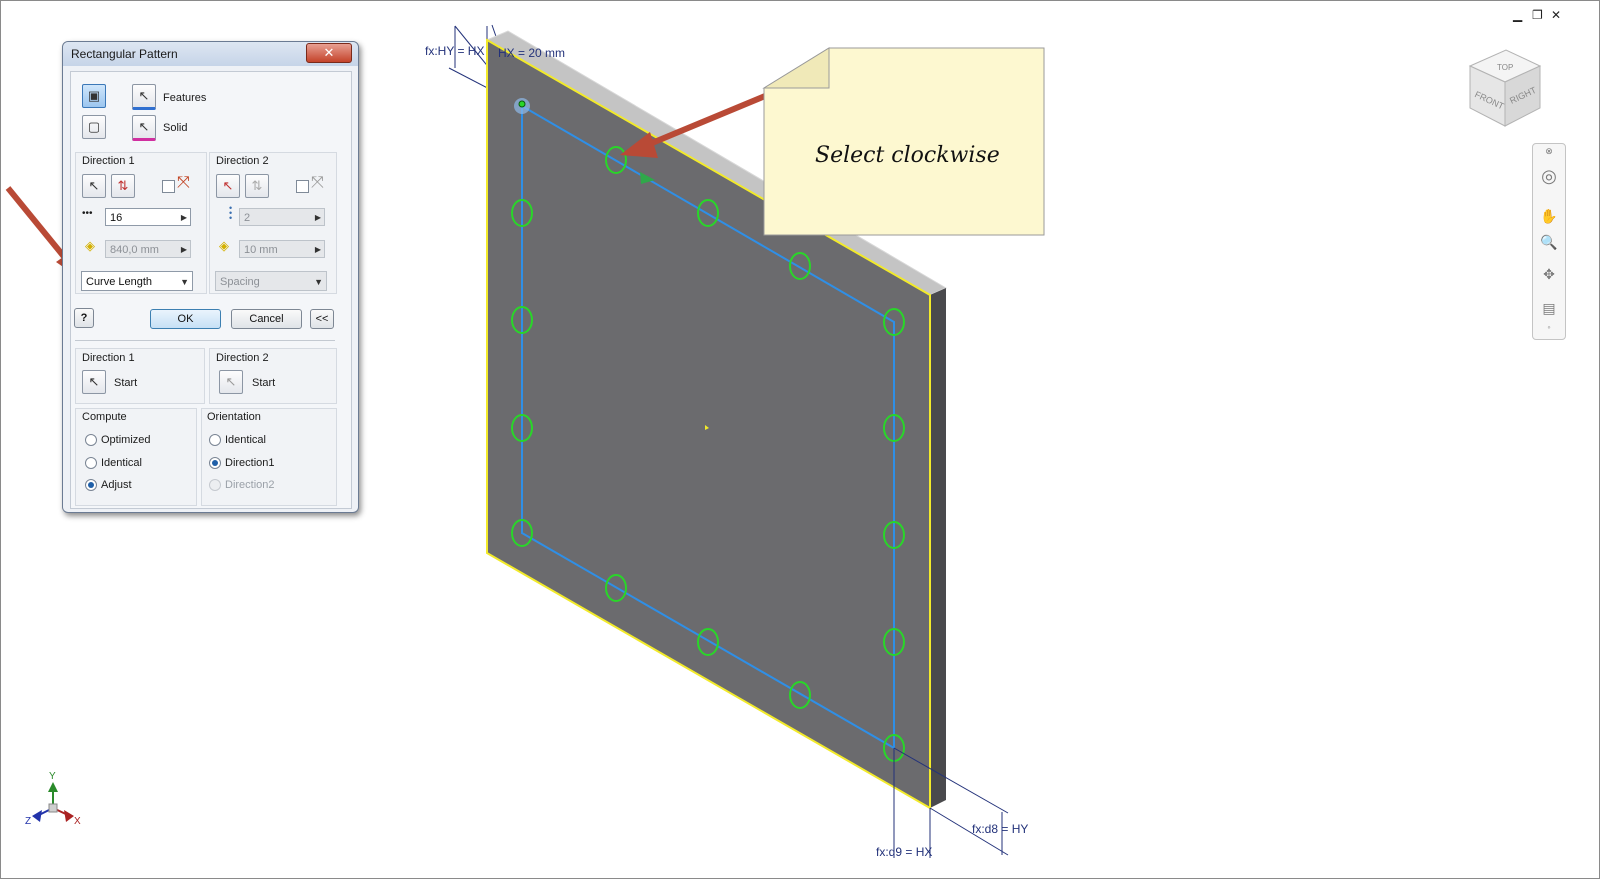  I want to click on dimension-bottom-right: fx:d8 = HY, so click(1000, 829).